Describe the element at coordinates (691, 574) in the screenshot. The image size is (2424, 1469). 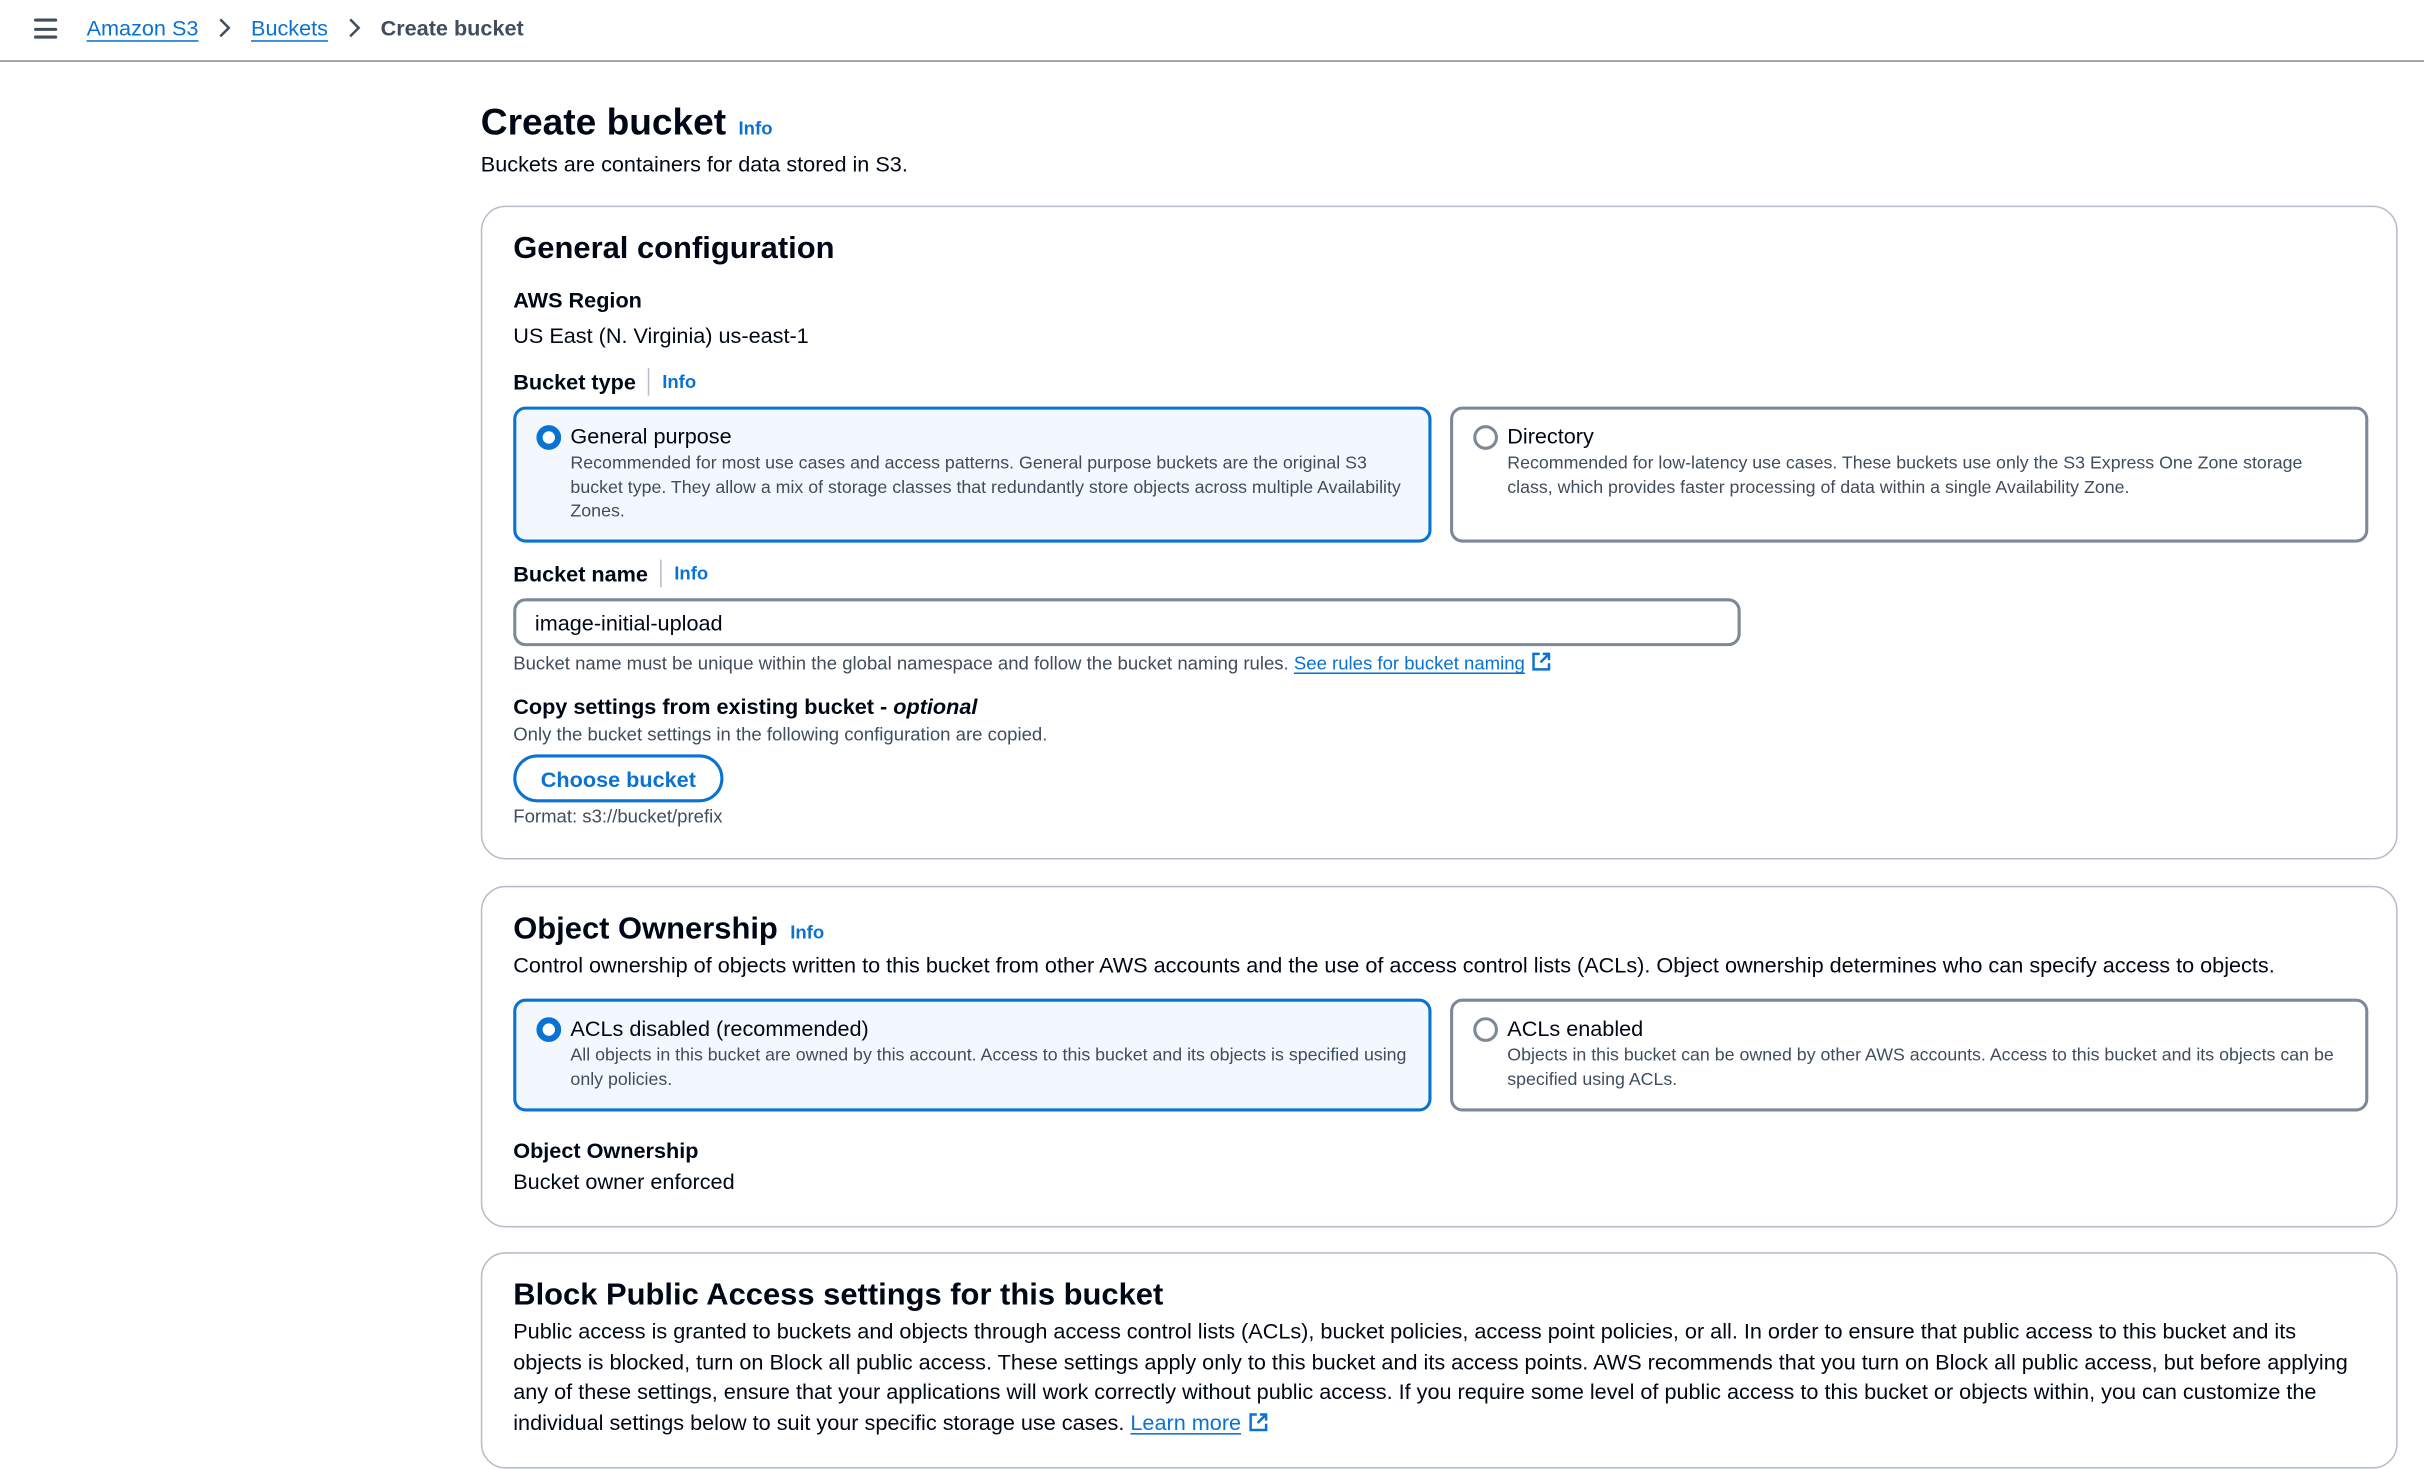
I see `bucket-name-info-link: Info` at that location.